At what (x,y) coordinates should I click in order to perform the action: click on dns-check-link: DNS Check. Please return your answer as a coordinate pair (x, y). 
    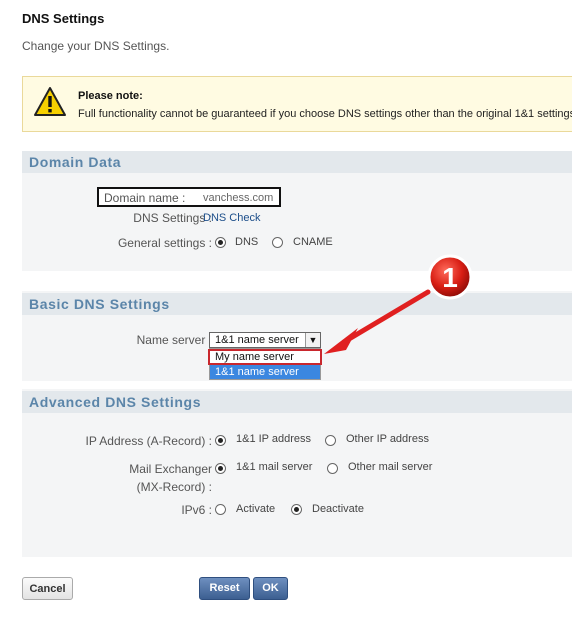
    Looking at the image, I should click on (231, 218).